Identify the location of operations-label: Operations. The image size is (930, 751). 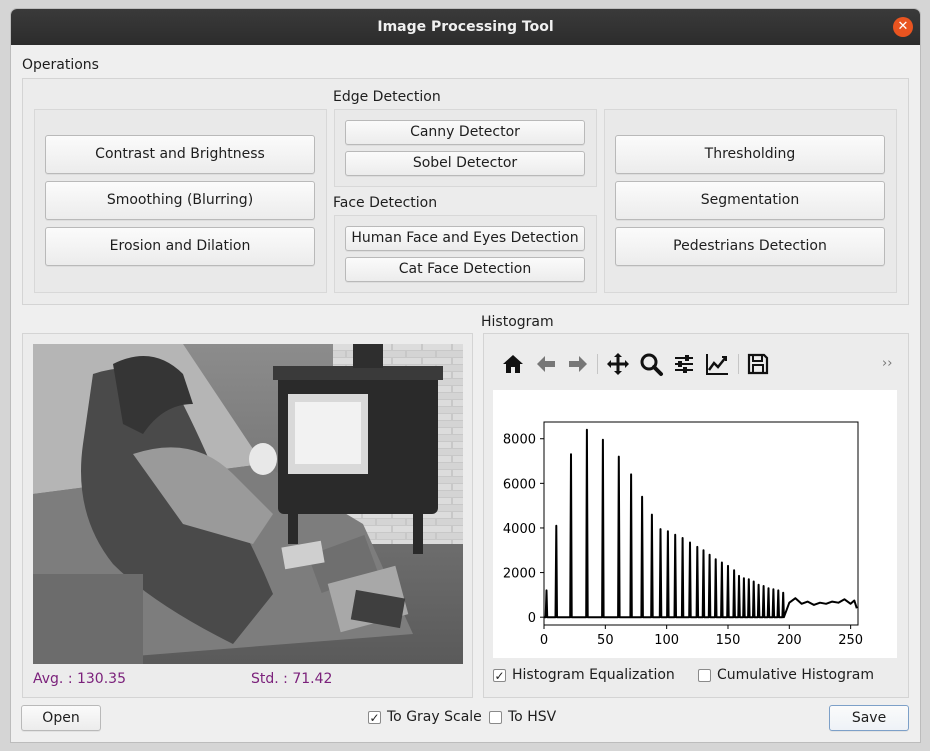
(60, 65).